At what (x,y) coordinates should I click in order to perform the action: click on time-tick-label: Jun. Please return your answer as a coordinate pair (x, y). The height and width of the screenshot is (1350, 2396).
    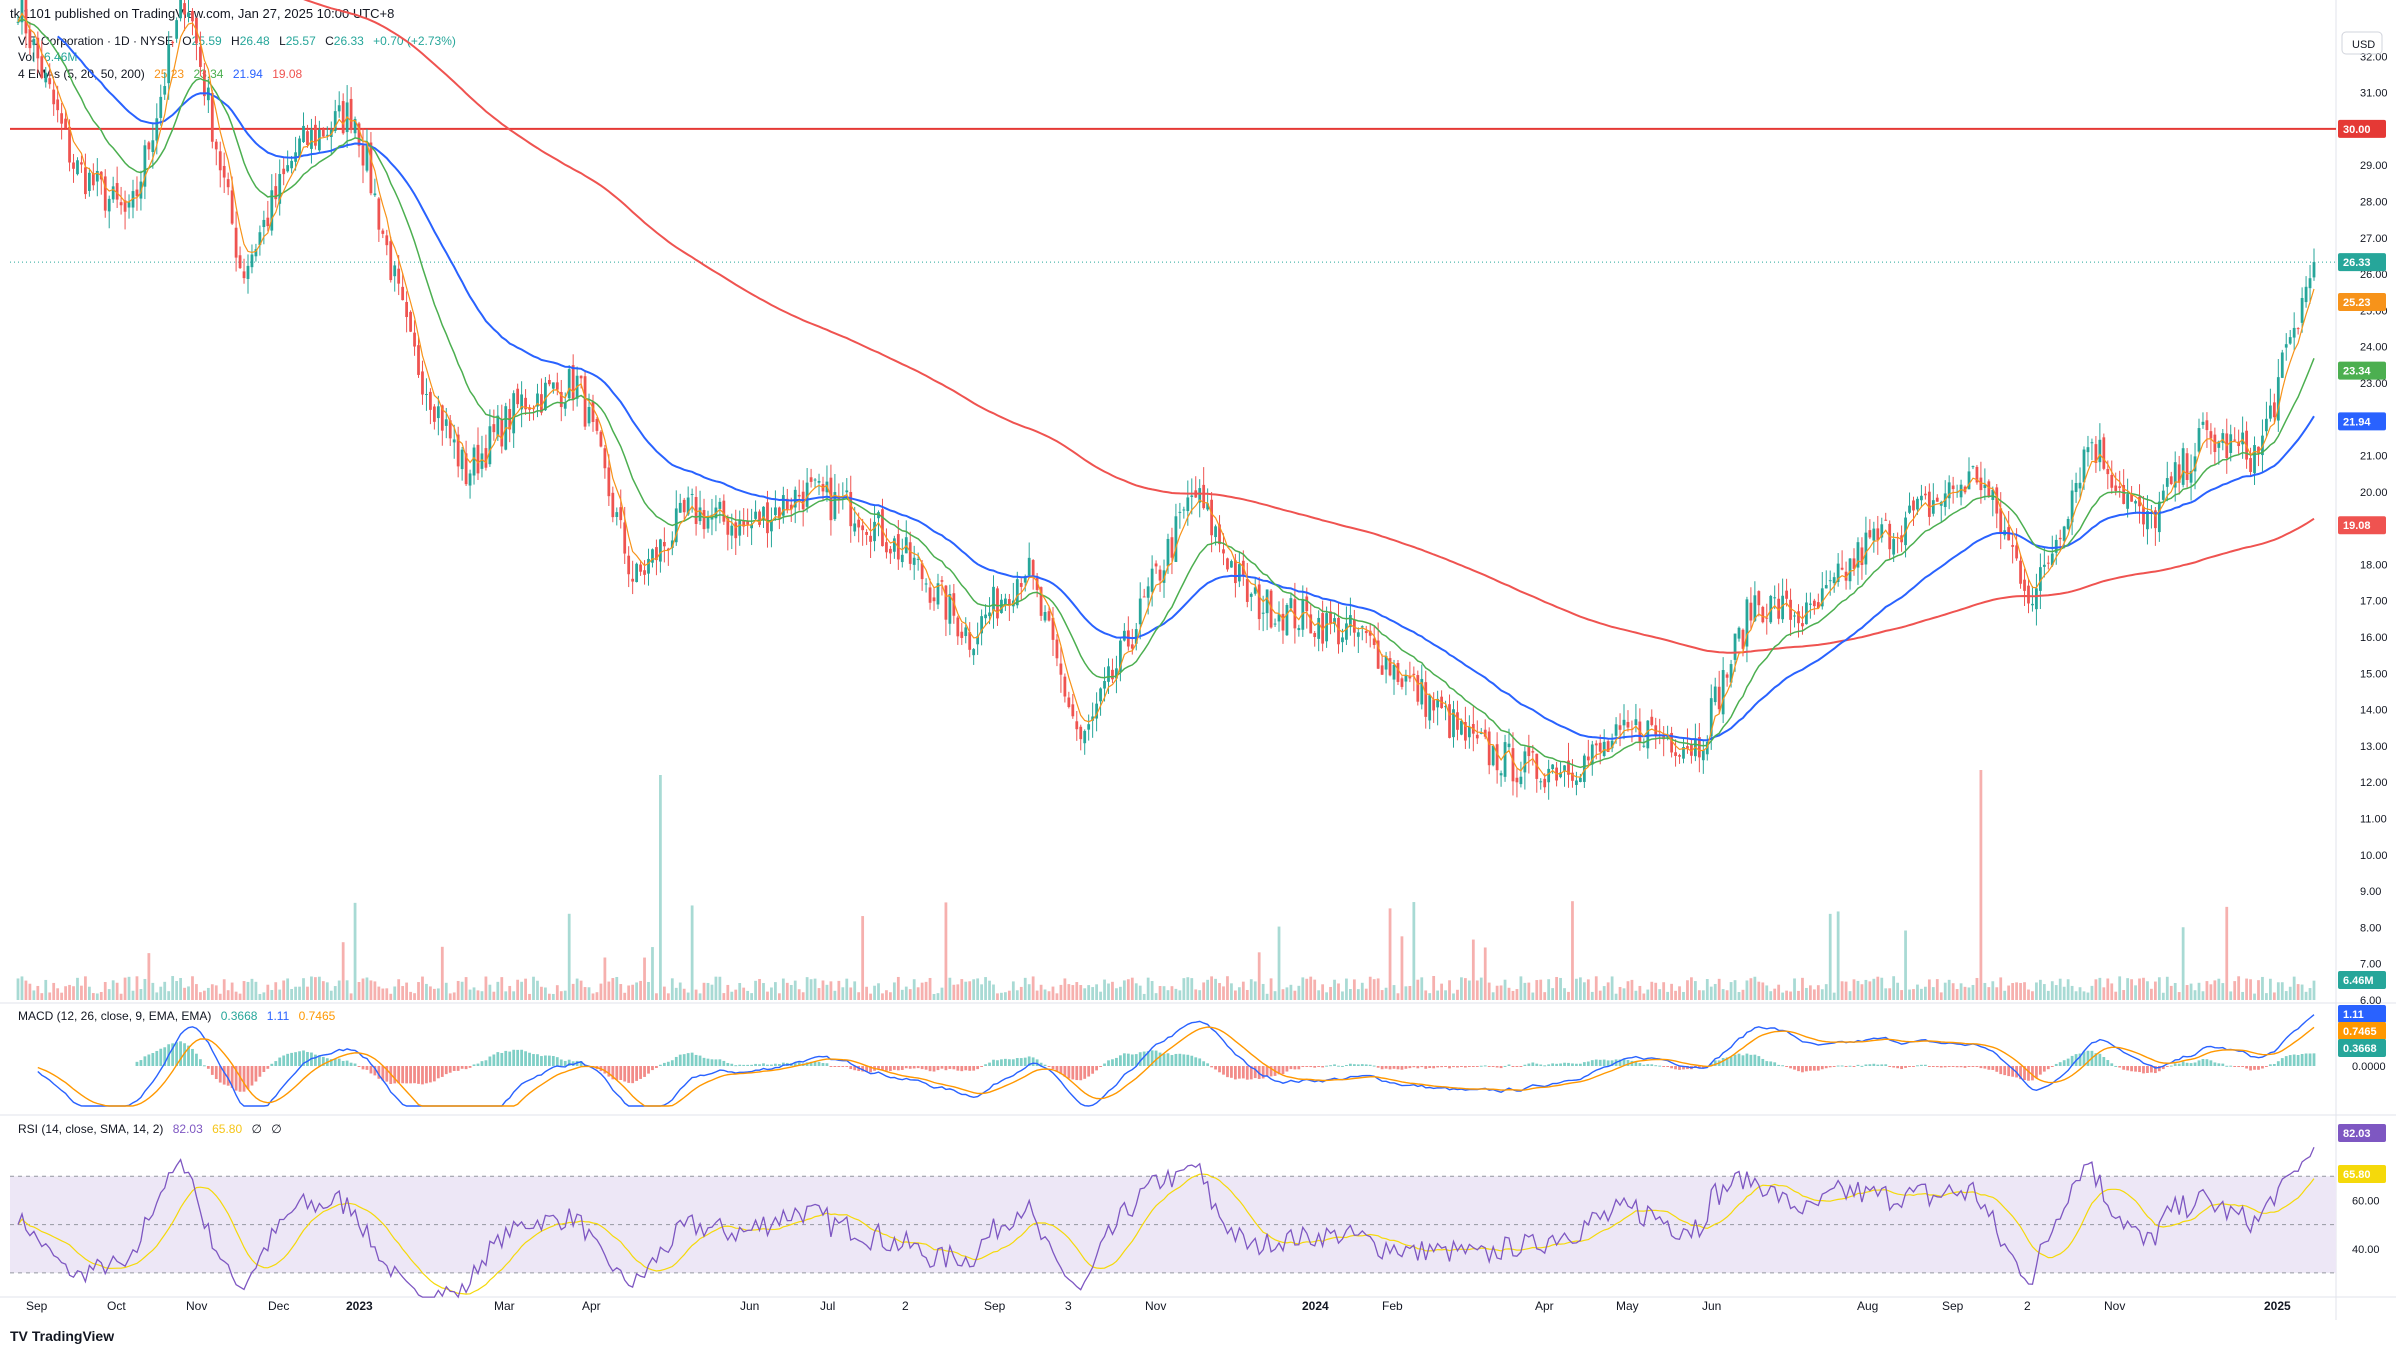
    Looking at the image, I should click on (749, 1306).